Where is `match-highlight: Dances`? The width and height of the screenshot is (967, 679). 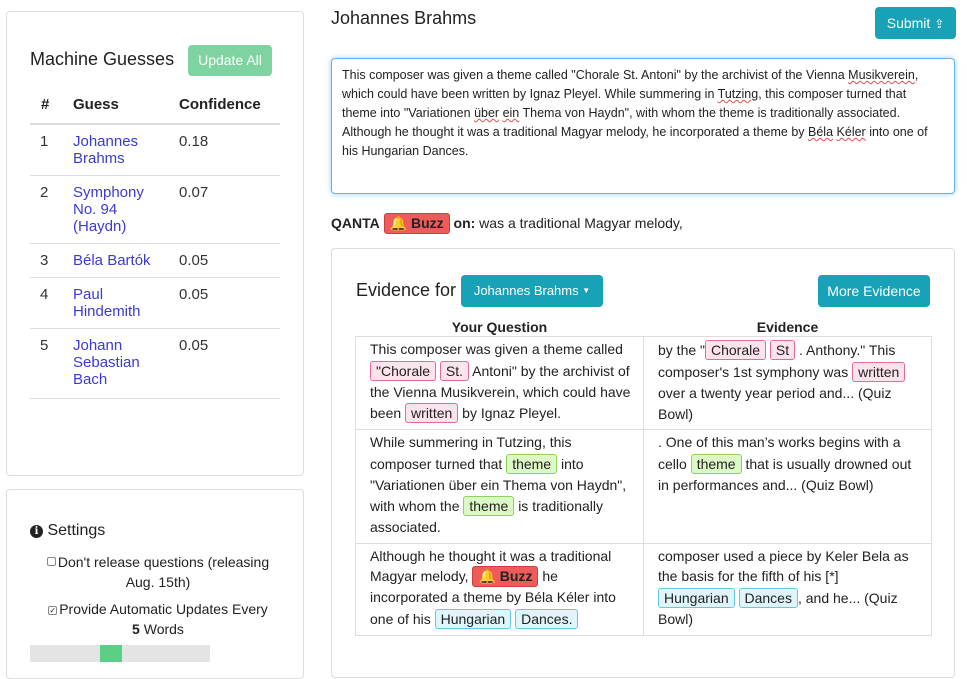 match-highlight: Dances is located at coordinates (768, 597).